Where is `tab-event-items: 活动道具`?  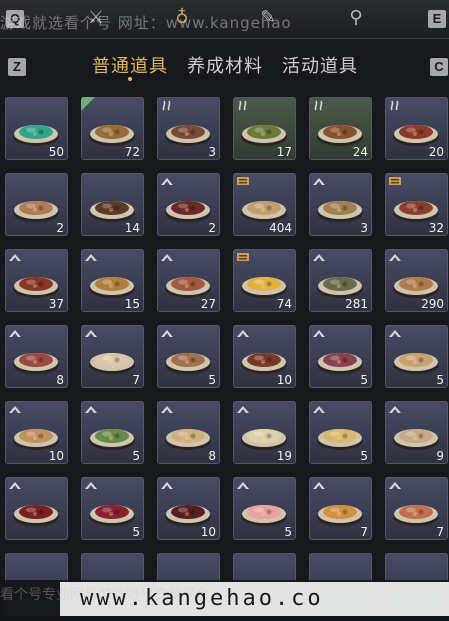
tab-event-items: 活动道具 is located at coordinates (320, 65).